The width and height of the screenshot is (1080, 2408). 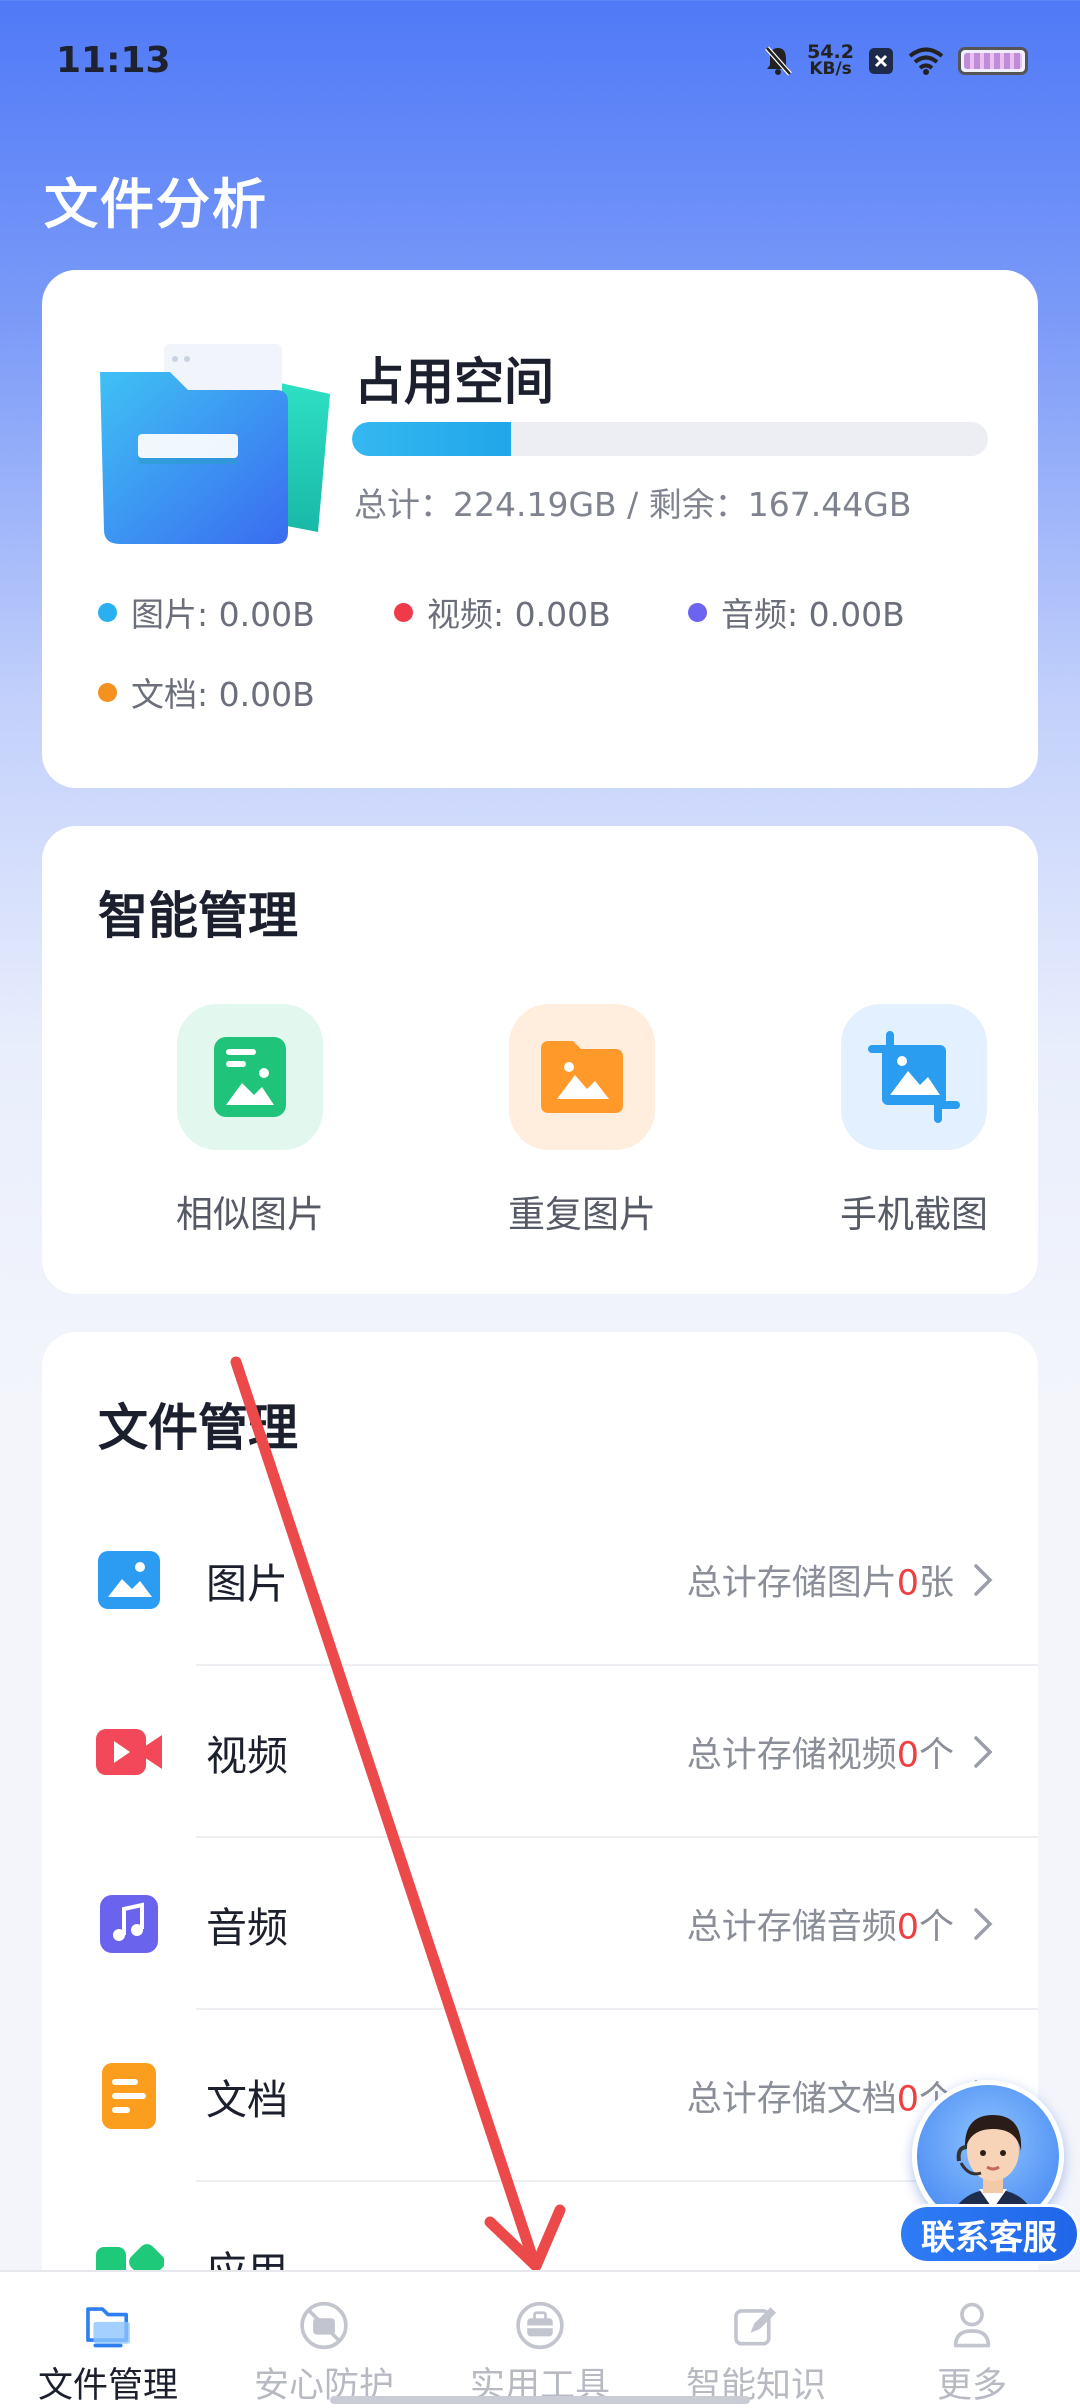 I want to click on shield-camera-icon, so click(x=324, y=2325).